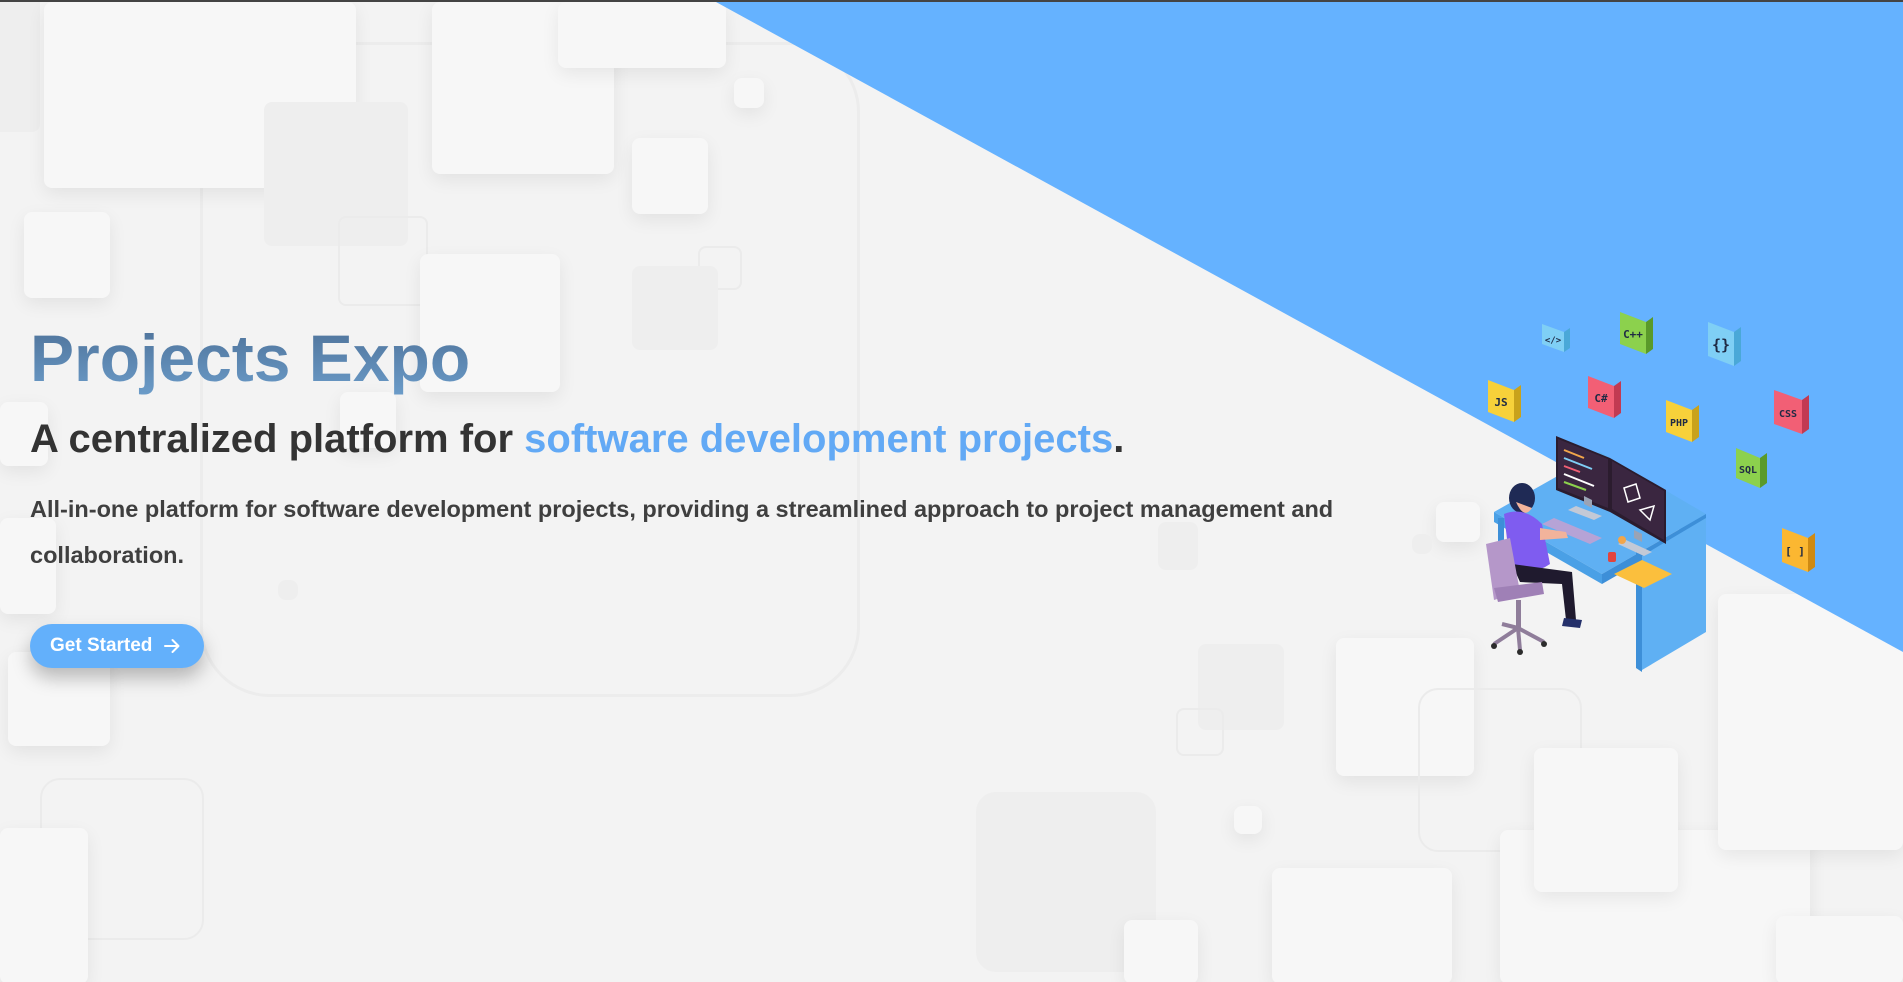 The width and height of the screenshot is (1903, 982). I want to click on badge-braces-icon: {}, so click(1724, 344).